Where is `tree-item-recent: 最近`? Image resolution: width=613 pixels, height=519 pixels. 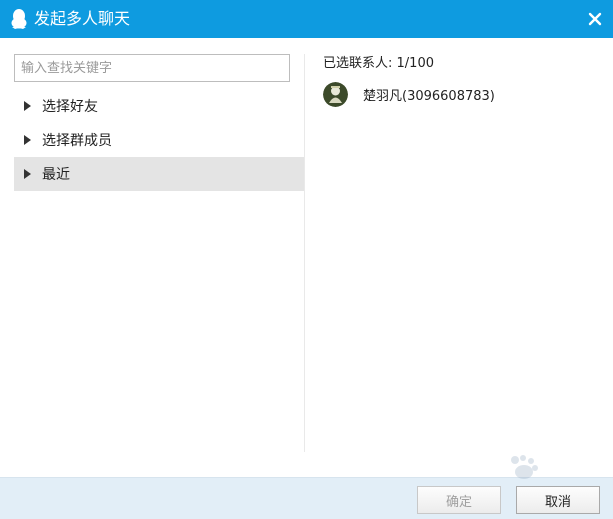
tree-item-recent: 最近 is located at coordinates (159, 174).